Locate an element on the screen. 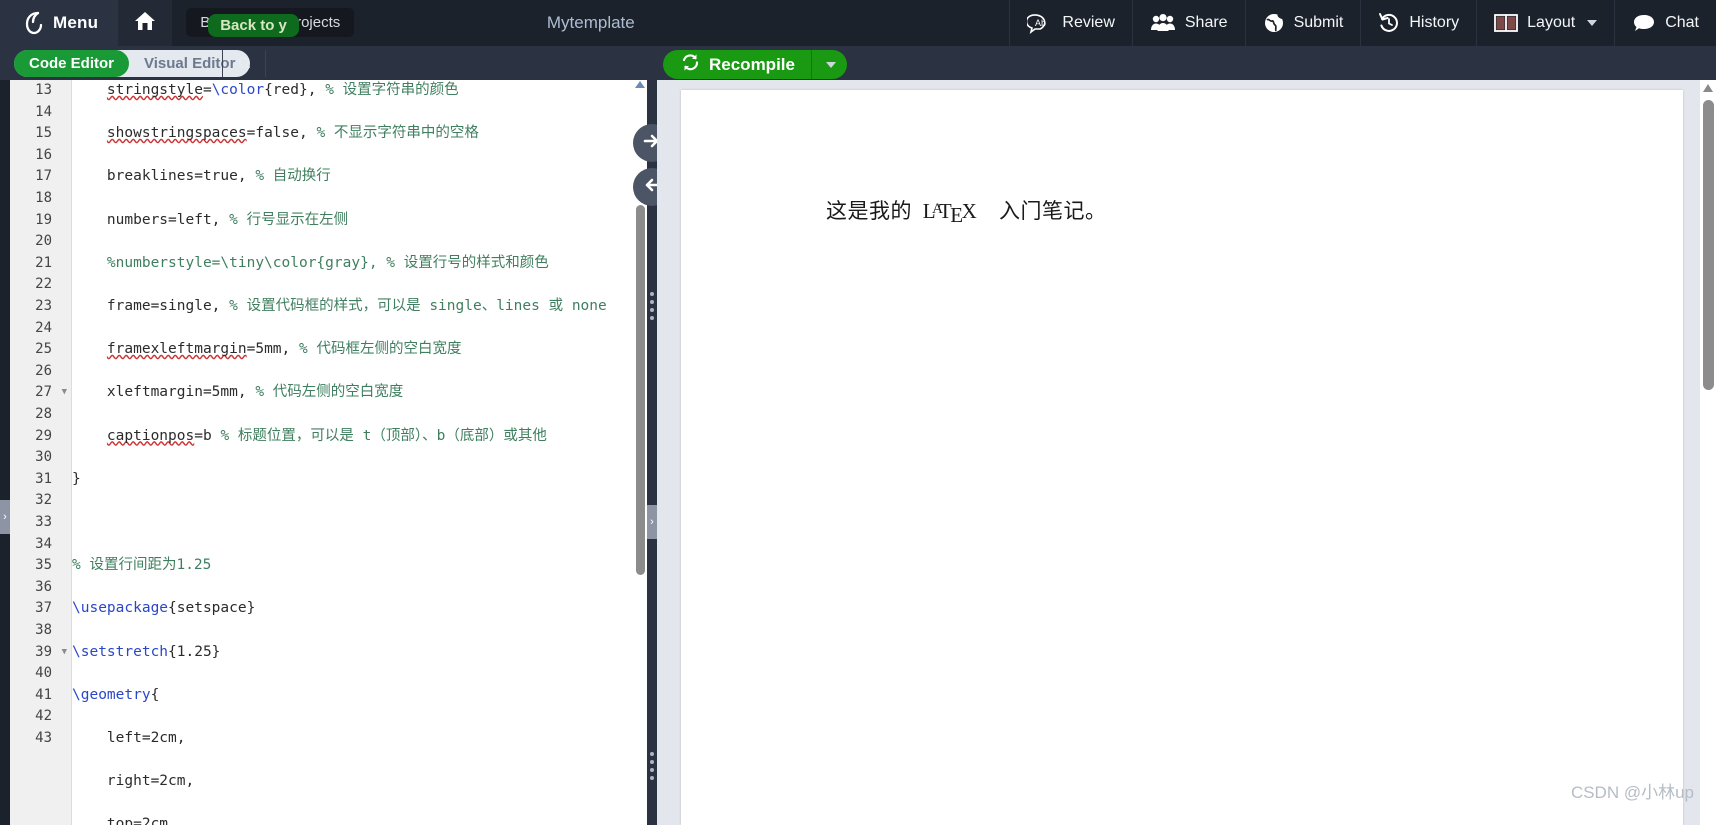  recompile-button: Recompile is located at coordinates (737, 64).